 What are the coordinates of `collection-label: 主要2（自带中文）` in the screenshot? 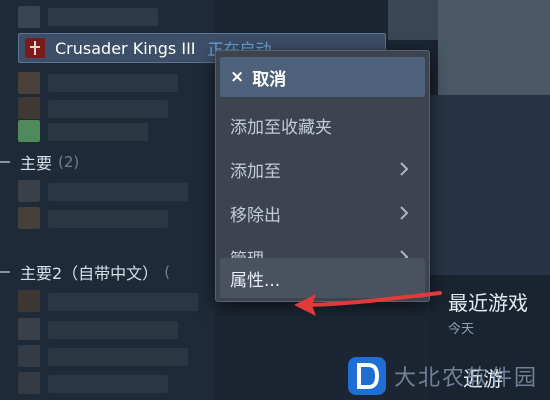 It's located at (89, 273).